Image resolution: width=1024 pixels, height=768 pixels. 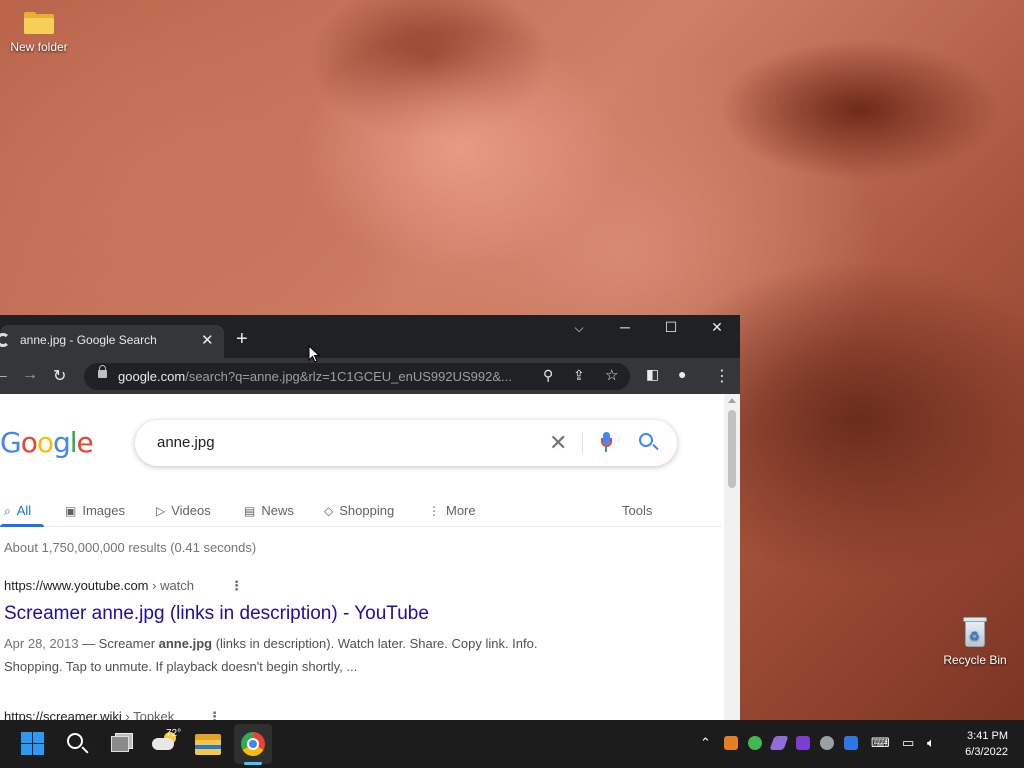 I want to click on reload-icon: ↻, so click(x=59, y=376).